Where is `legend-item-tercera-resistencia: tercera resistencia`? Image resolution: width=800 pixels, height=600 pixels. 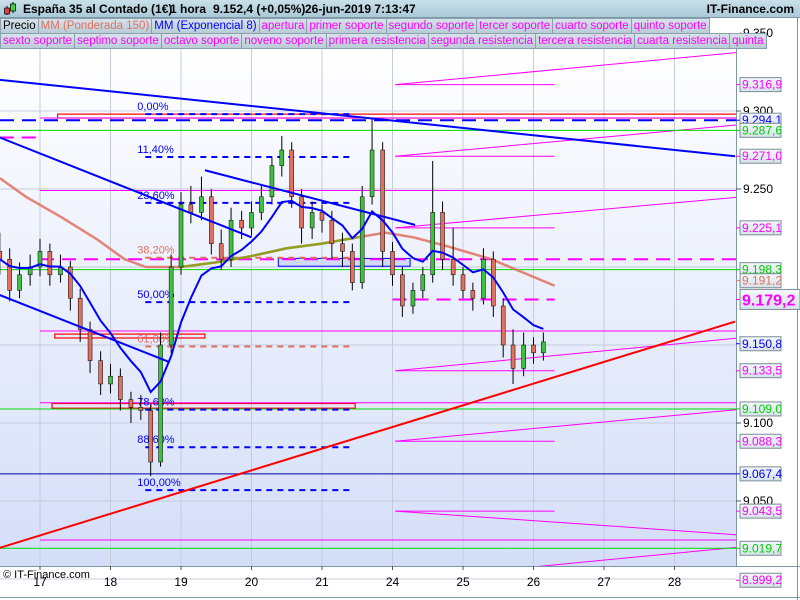
legend-item-tercera-resistencia: tercera resistencia is located at coordinates (585, 41).